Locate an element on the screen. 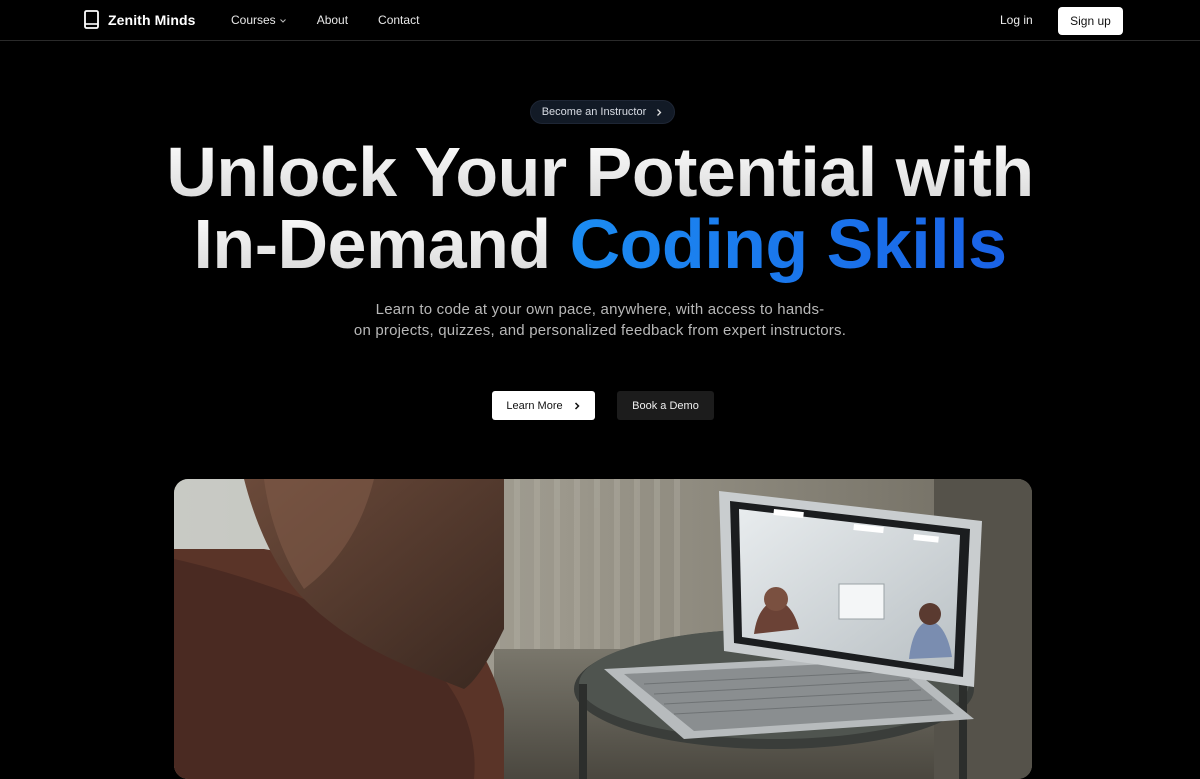 The width and height of the screenshot is (1200, 779). learn-more-button: Learn More is located at coordinates (543, 405).